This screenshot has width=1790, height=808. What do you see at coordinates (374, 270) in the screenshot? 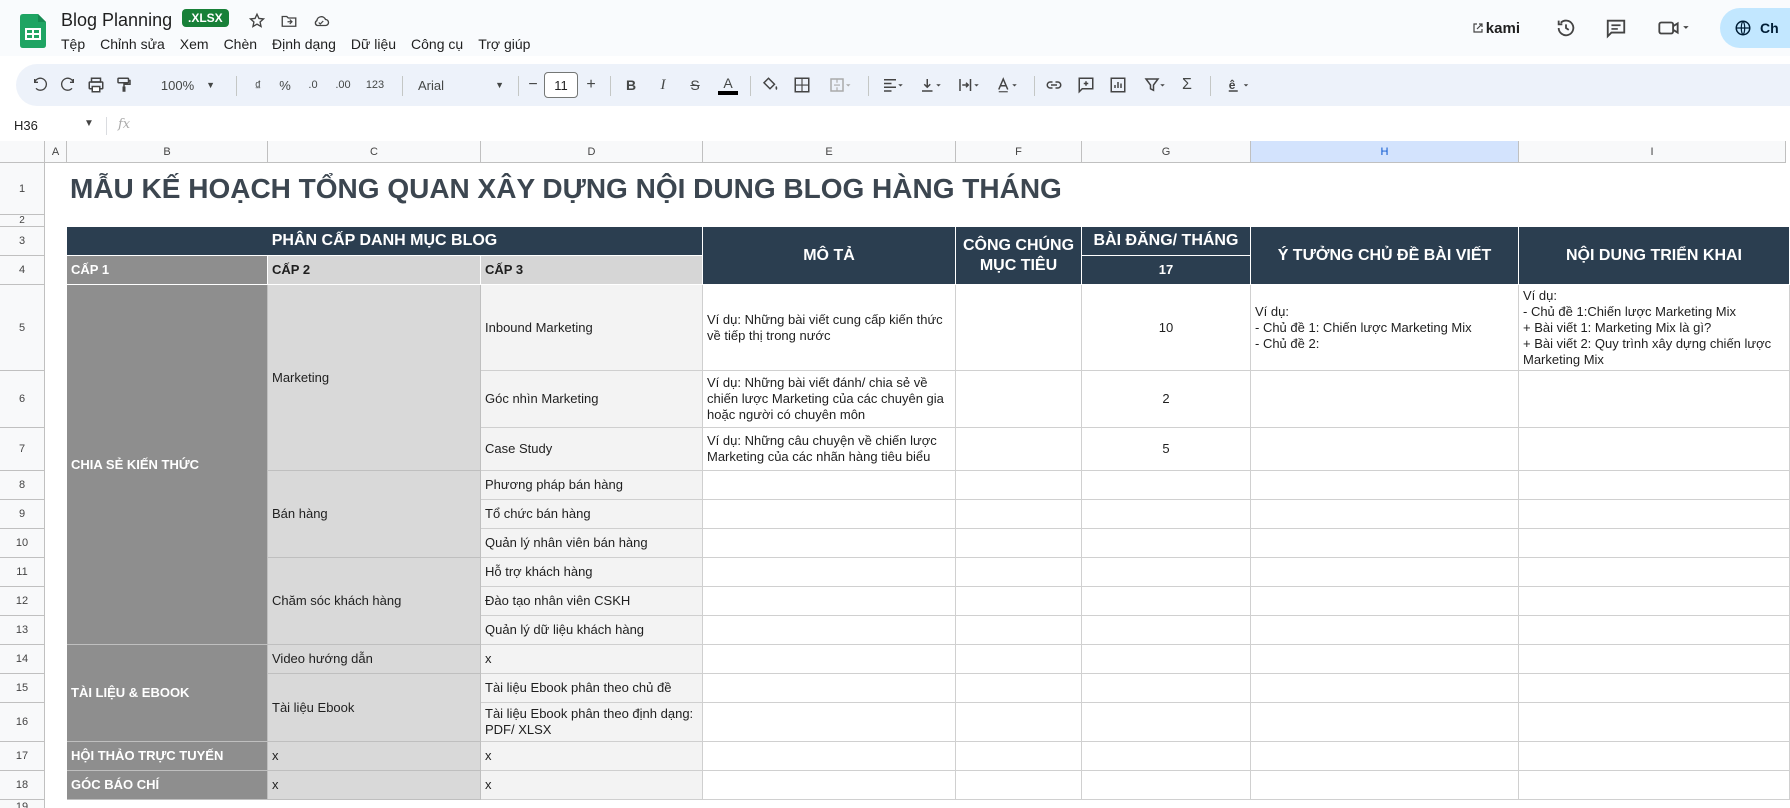
I see `header-cap2: CẤP 2` at bounding box center [374, 270].